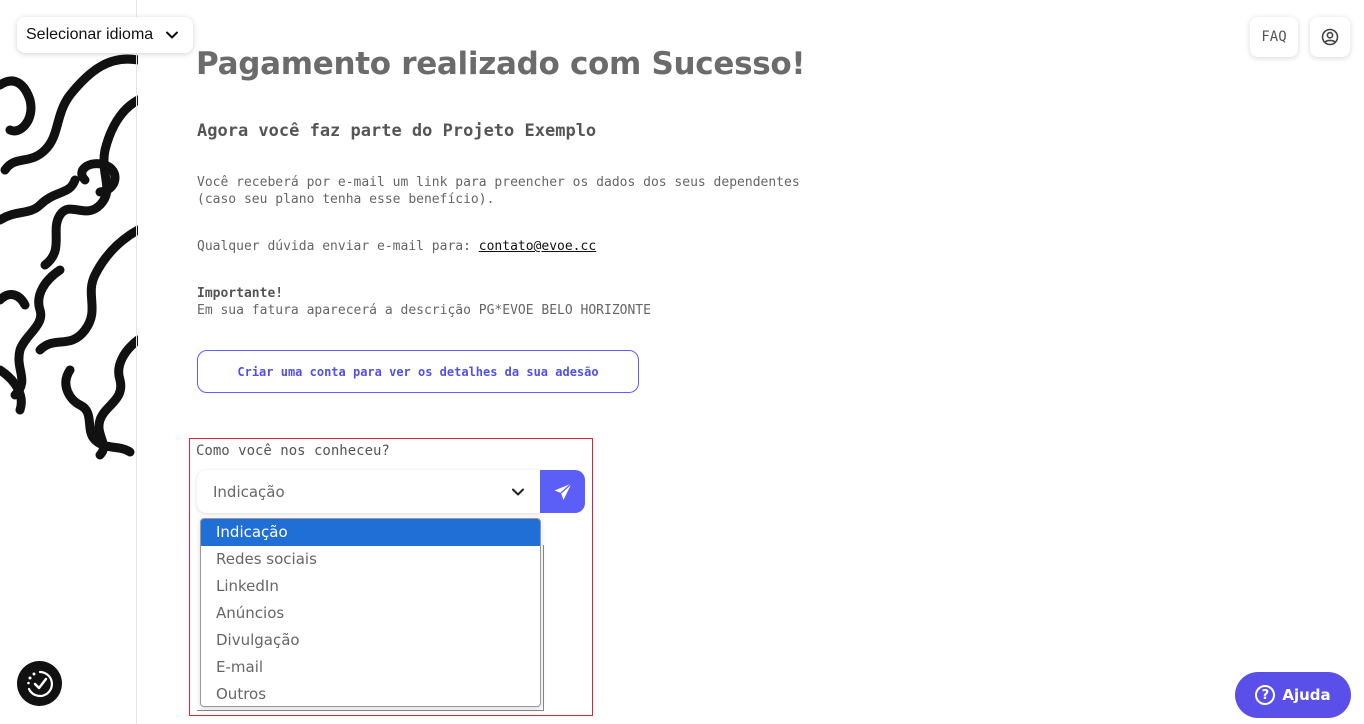 Image resolution: width=1364 pixels, height=724 pixels. What do you see at coordinates (370, 693) in the screenshot?
I see `dropdown-option: Outros` at bounding box center [370, 693].